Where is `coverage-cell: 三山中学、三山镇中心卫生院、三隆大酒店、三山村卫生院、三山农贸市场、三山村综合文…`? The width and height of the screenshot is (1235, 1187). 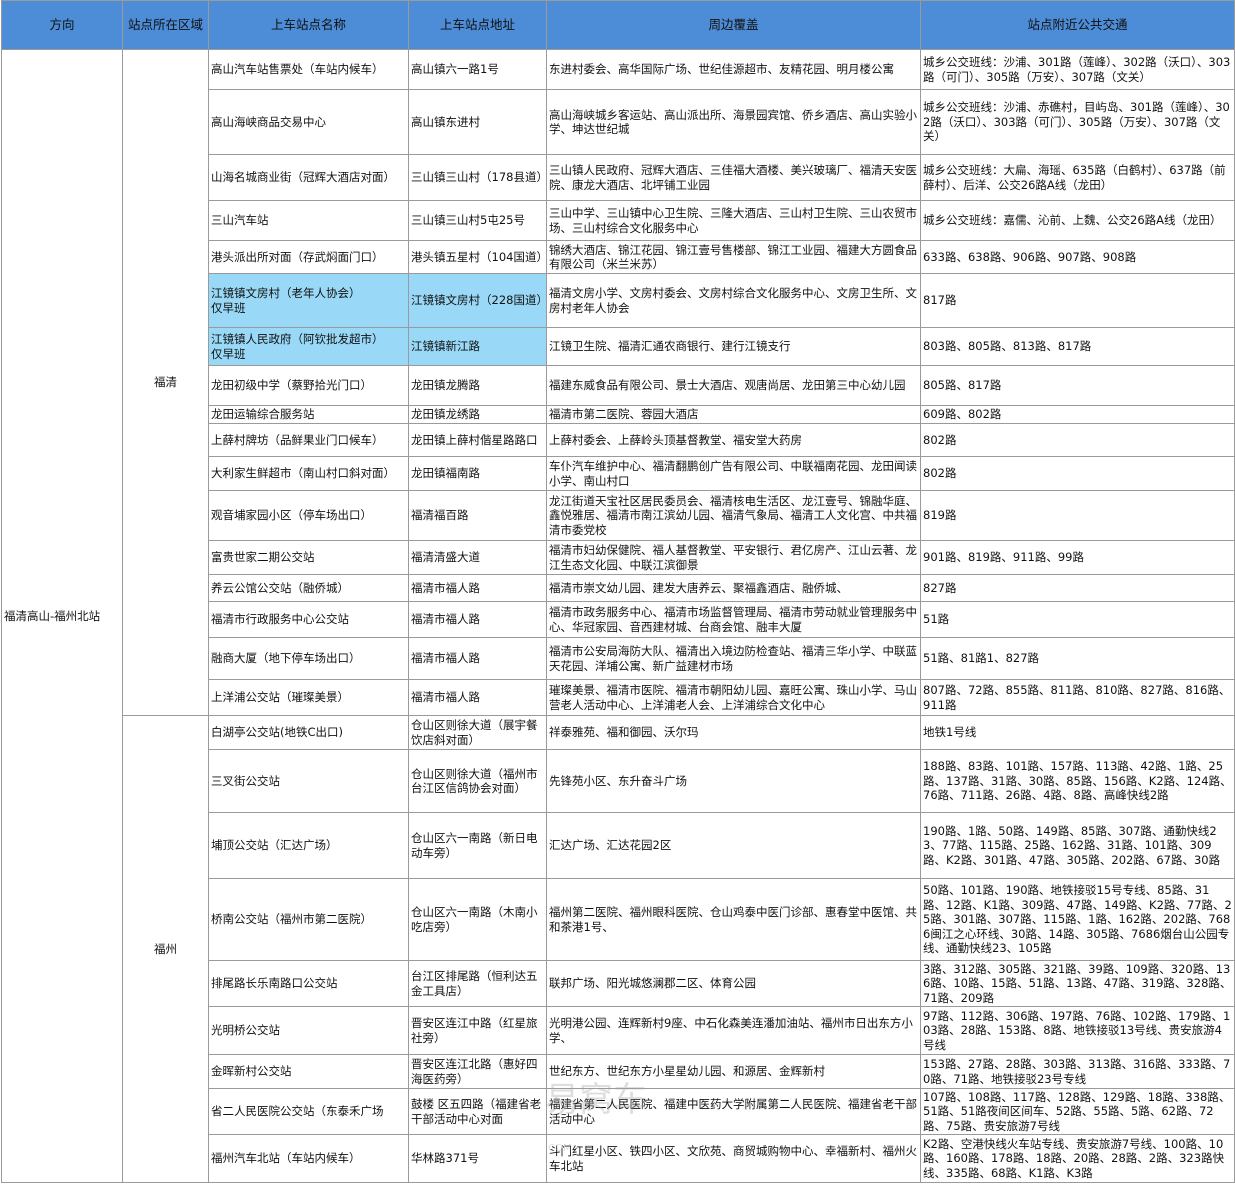 coverage-cell: 三山中学、三山镇中心卫生院、三隆大酒店、三山村卫生院、三山农贸市场、三山村综合文… is located at coordinates (733, 220).